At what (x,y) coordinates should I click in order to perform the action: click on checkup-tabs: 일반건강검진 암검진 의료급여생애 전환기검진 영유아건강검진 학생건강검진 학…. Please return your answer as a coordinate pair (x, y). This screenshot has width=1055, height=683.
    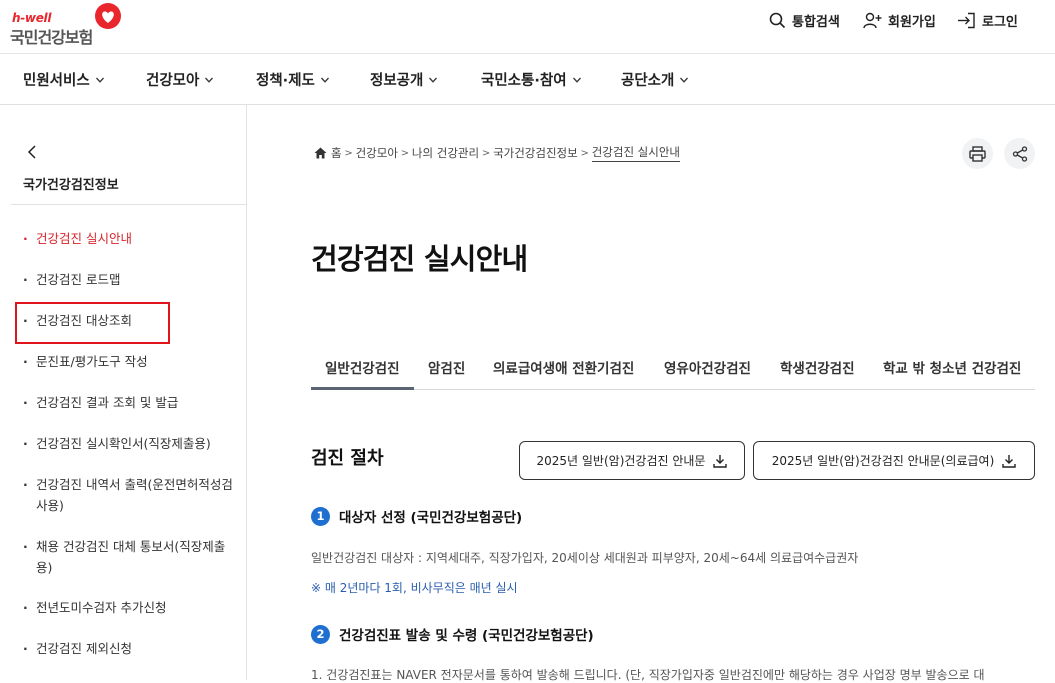
    Looking at the image, I should click on (673, 367).